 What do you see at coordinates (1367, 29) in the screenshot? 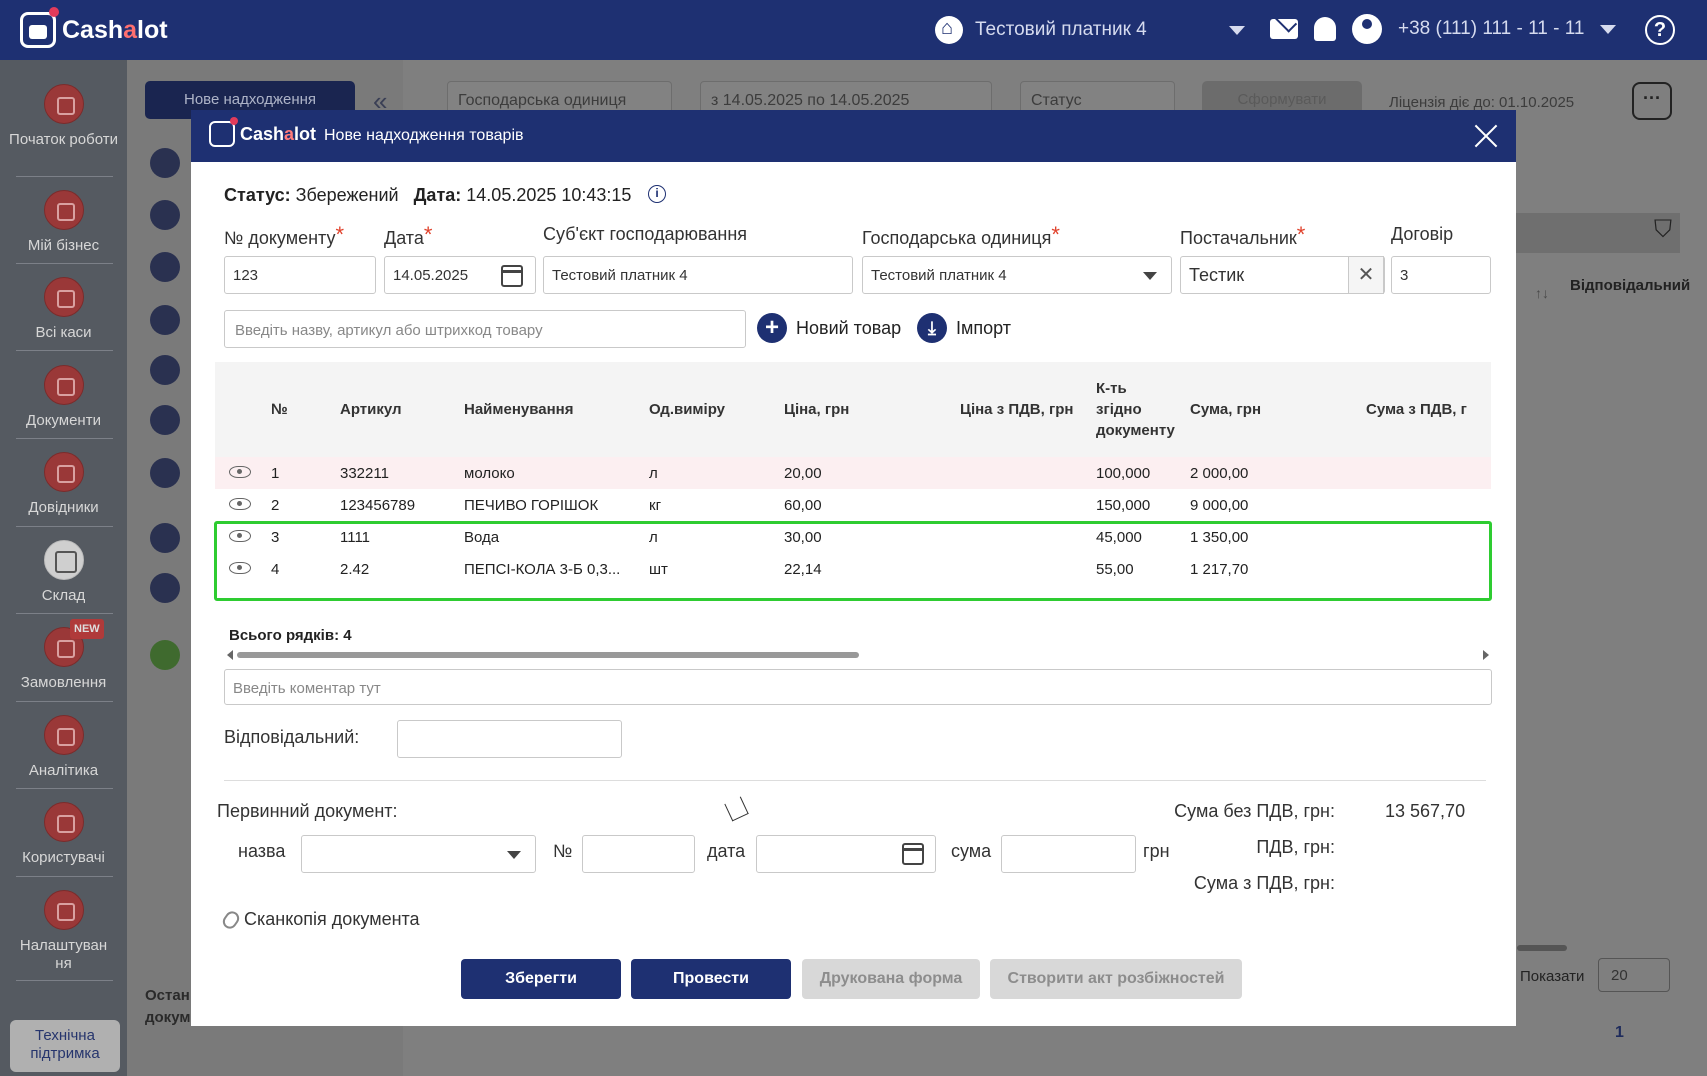
I see `user-icon` at bounding box center [1367, 29].